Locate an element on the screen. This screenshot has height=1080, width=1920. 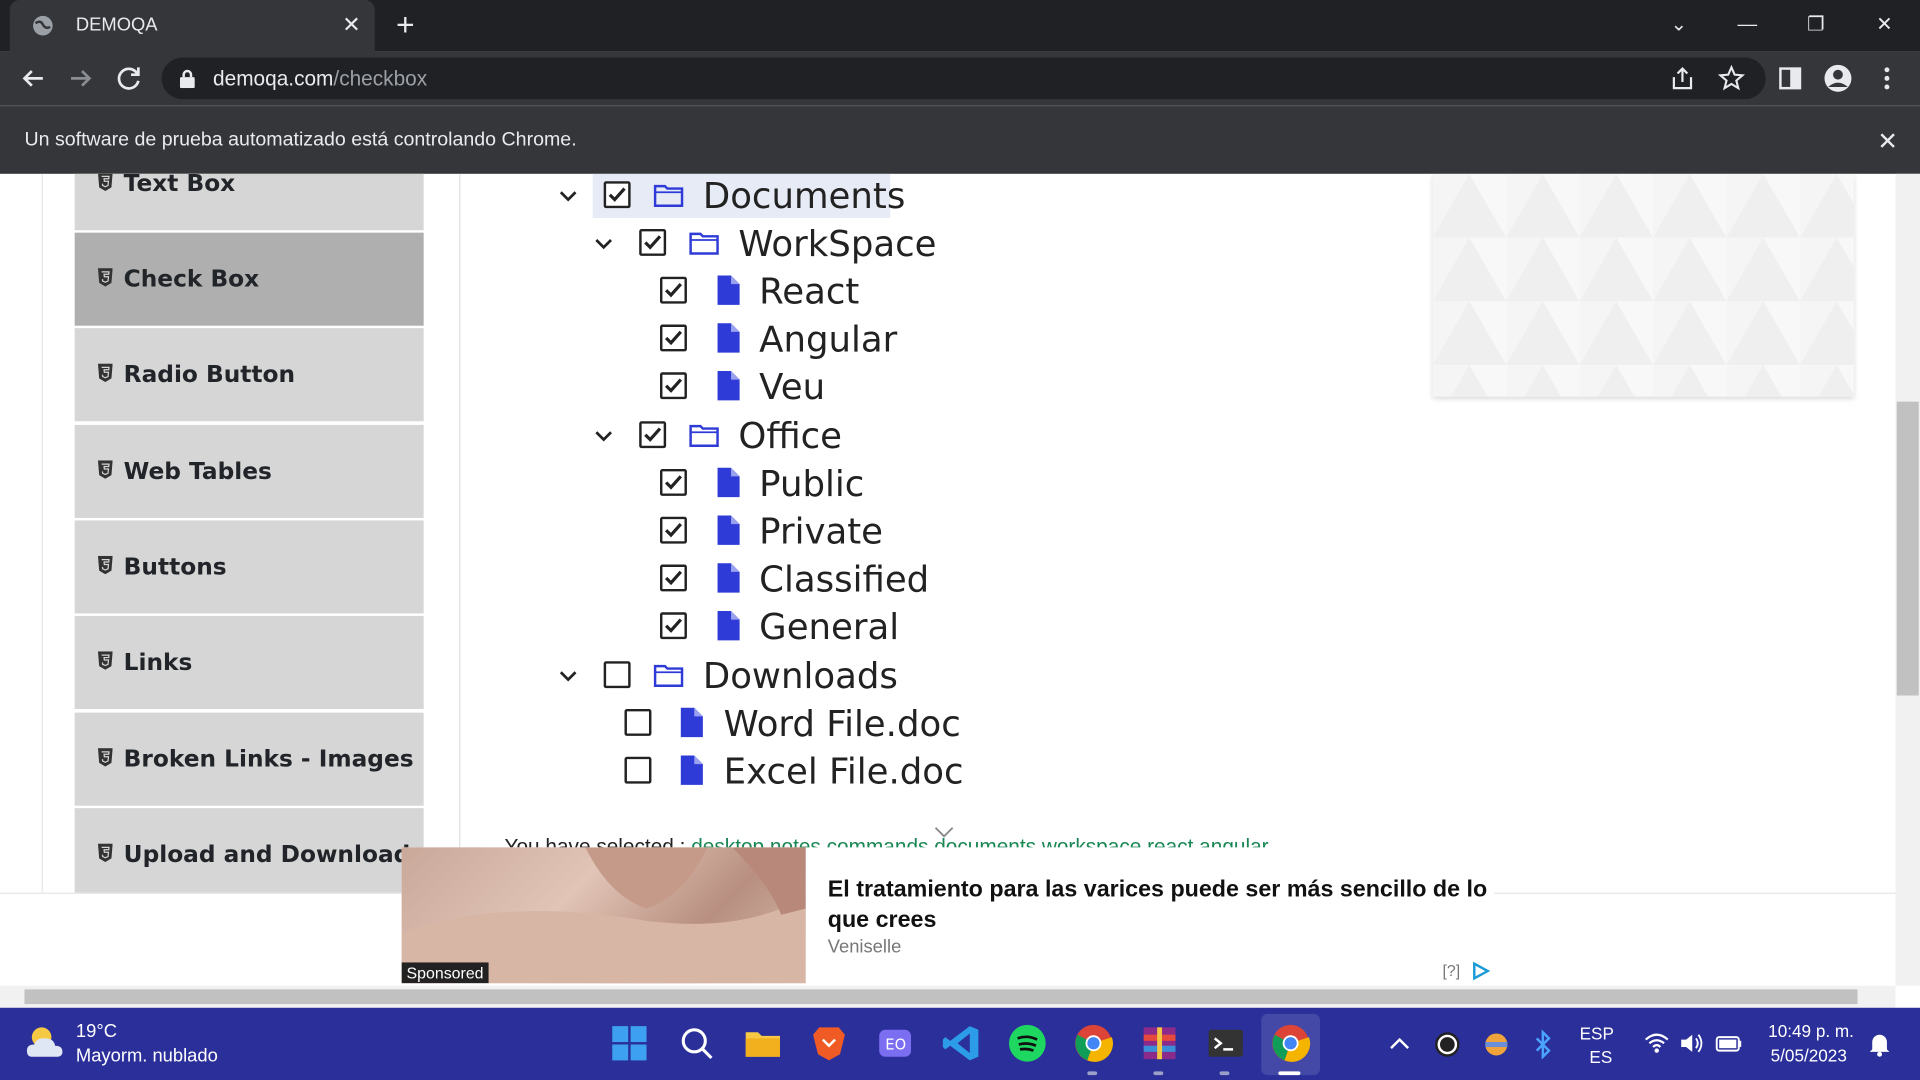
spotify-icon is located at coordinates (1028, 1043).